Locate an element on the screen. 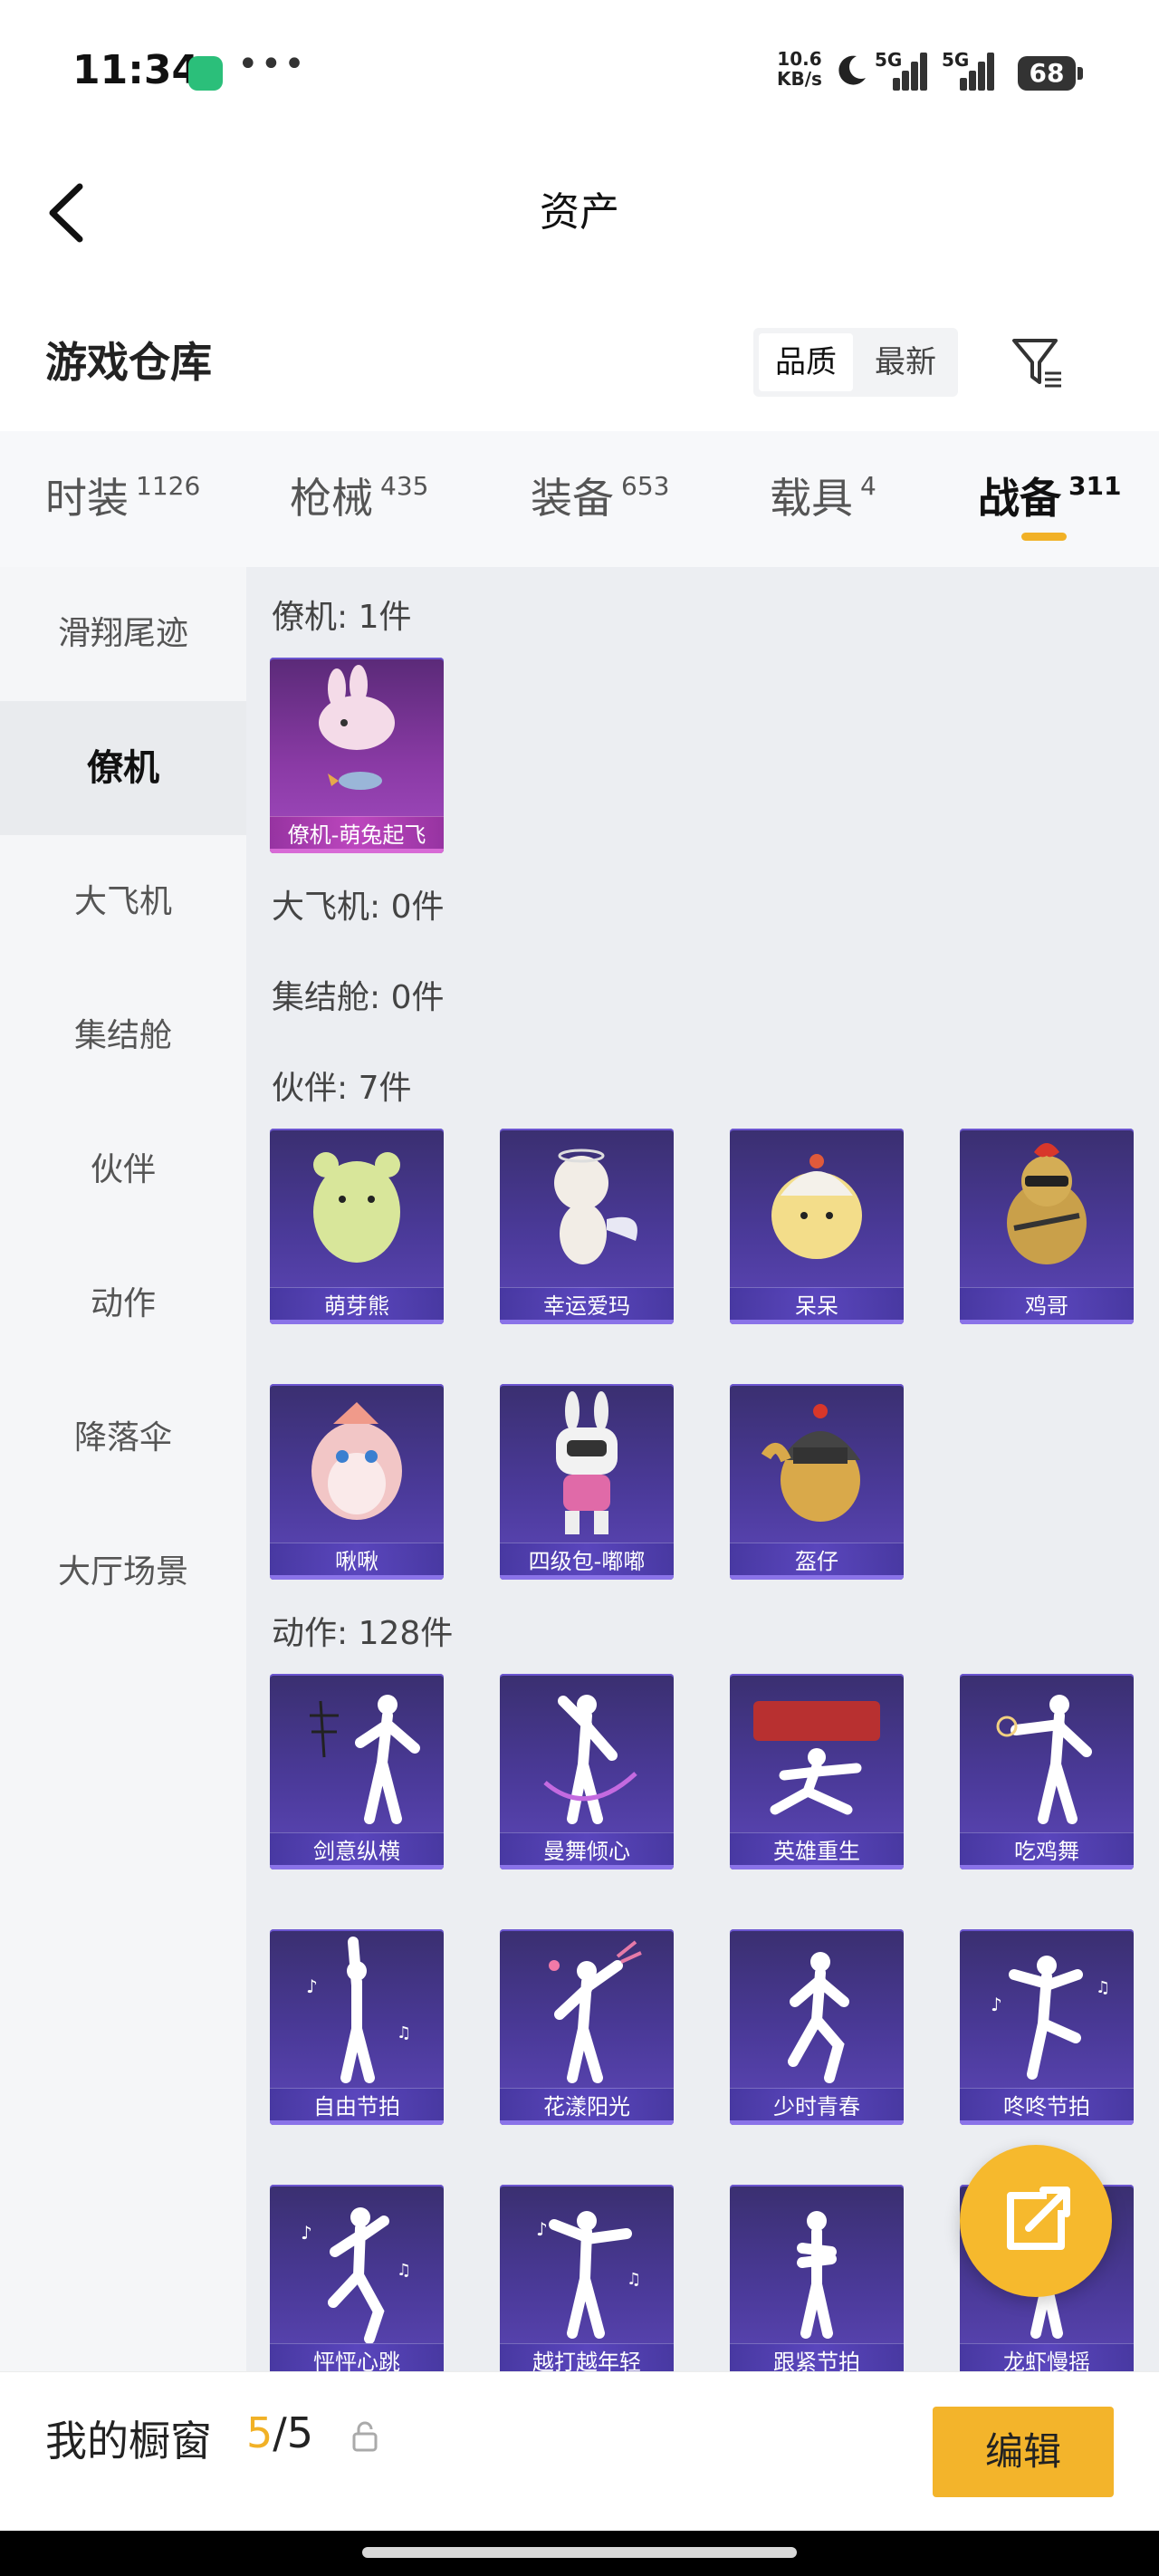  category-tabs: 时装 1126 枪械 435 装备 653 载具 4 战备 311 is located at coordinates (579, 499).